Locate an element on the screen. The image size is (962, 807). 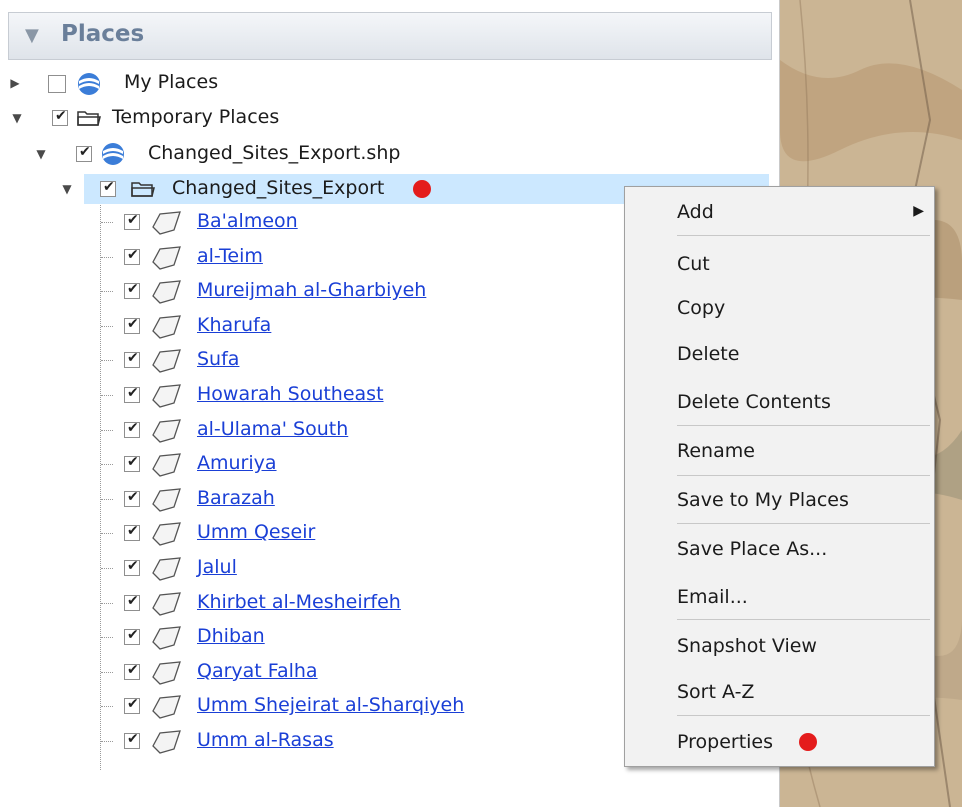
site-link: Barazah is located at coordinates (236, 498).